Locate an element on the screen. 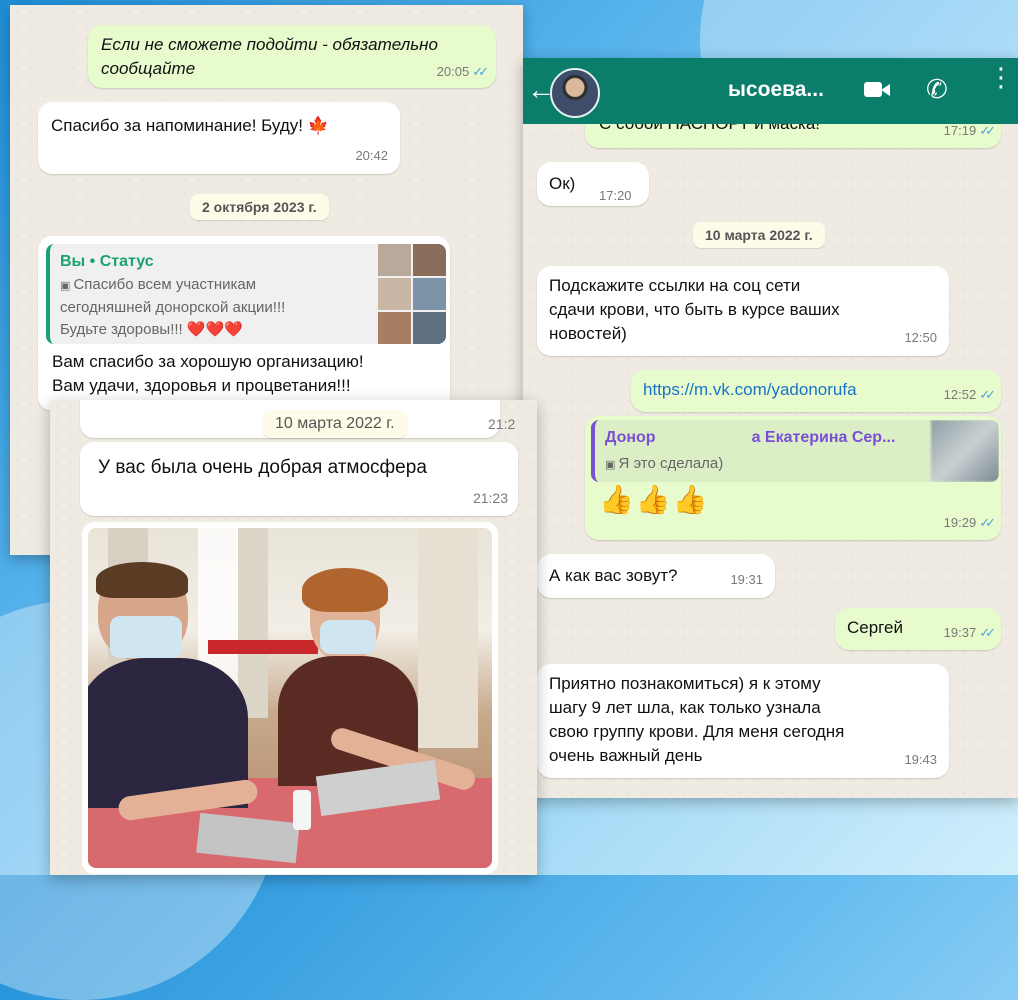  maple-leaf-icon: 🍁 is located at coordinates (318, 125).